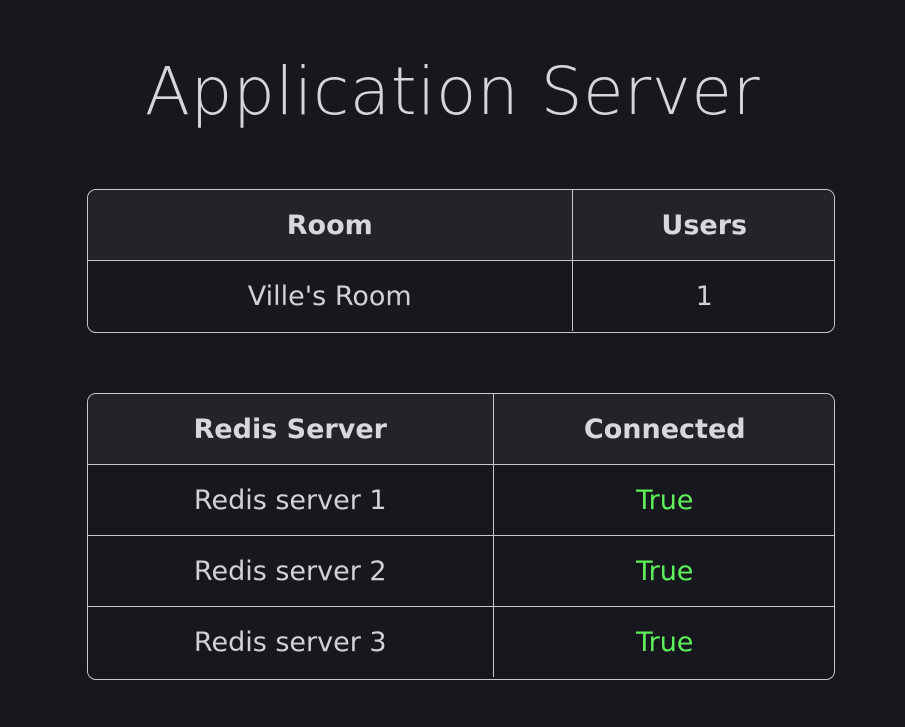 The width and height of the screenshot is (905, 727). Describe the element at coordinates (703, 225) in the screenshot. I see `users-column-header: Users` at that location.